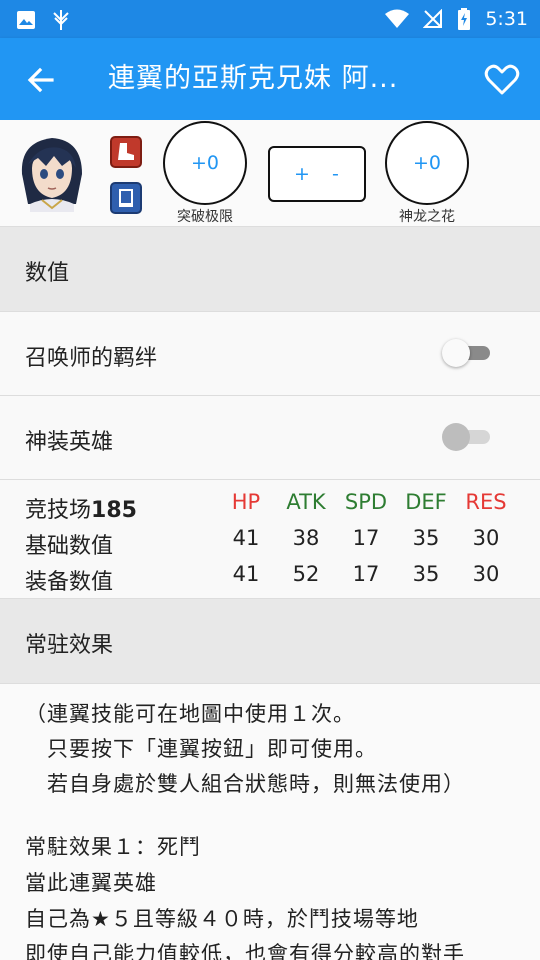 Image resolution: width=540 pixels, height=960 pixels. Describe the element at coordinates (69, 546) in the screenshot. I see `base-stats-label: 基础数值` at that location.